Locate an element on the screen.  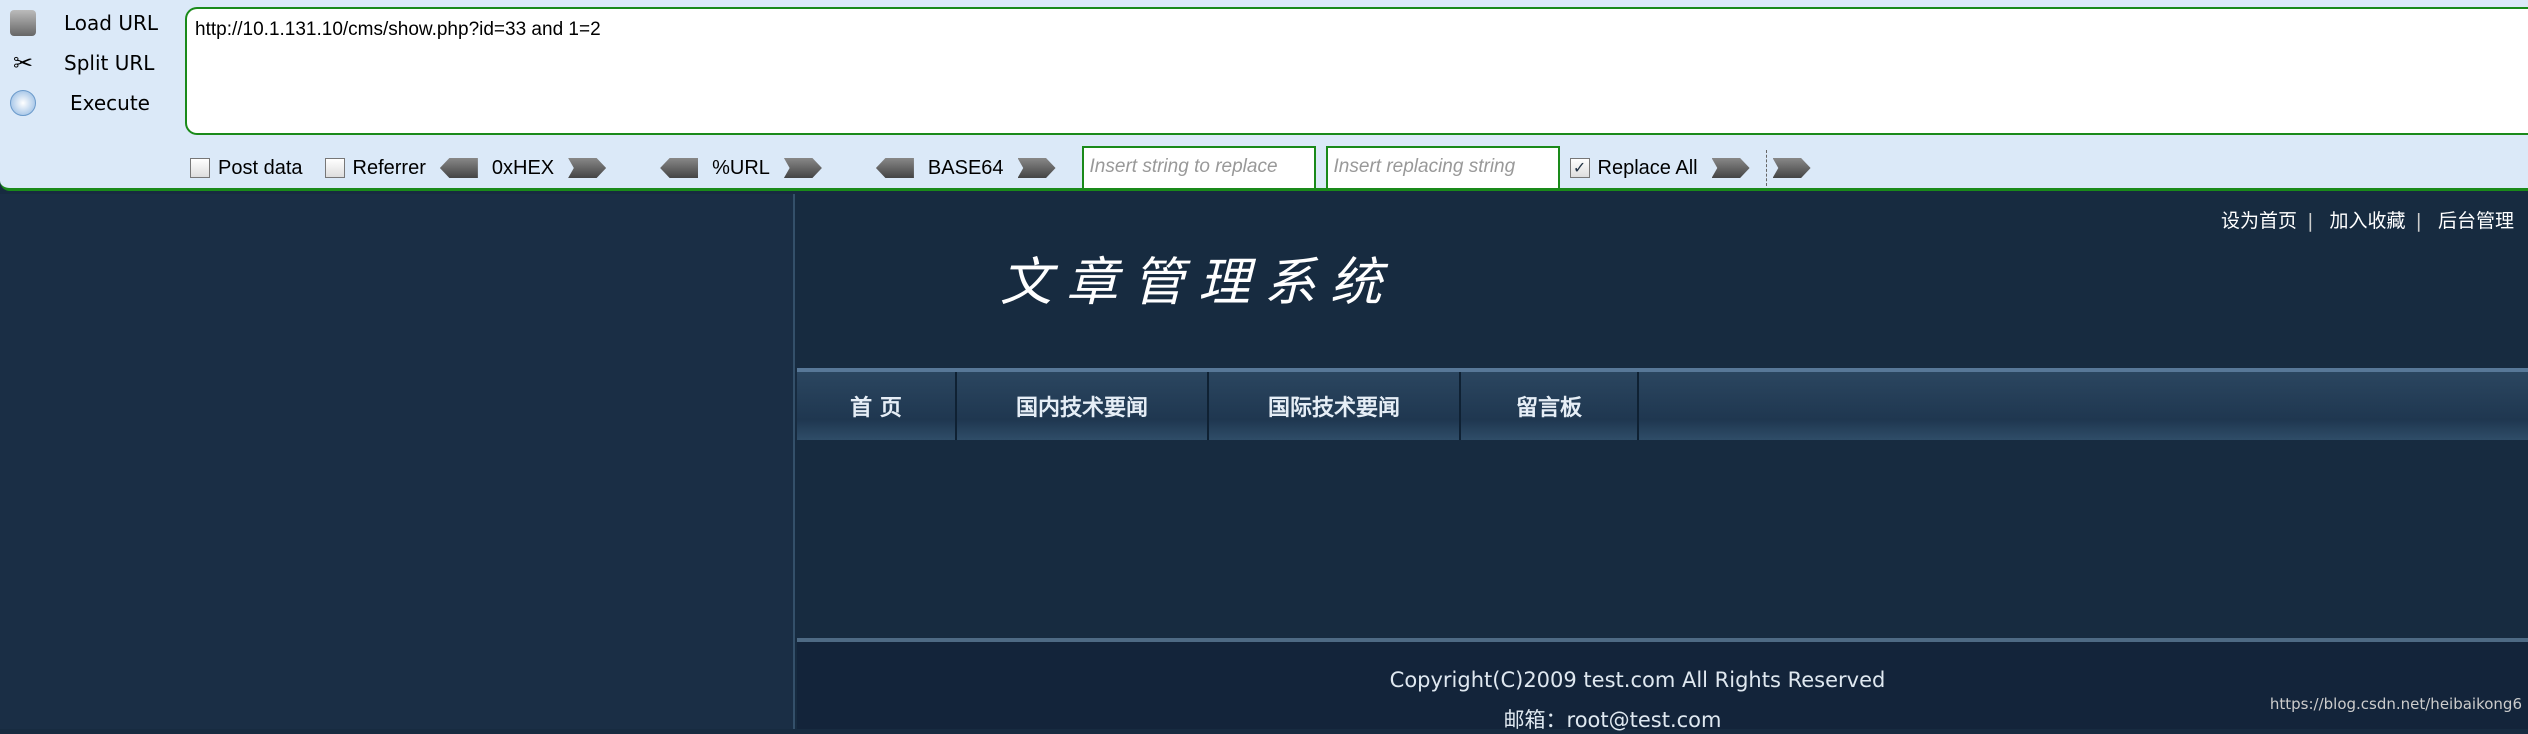
post-data-checkbox is located at coordinates (200, 168).